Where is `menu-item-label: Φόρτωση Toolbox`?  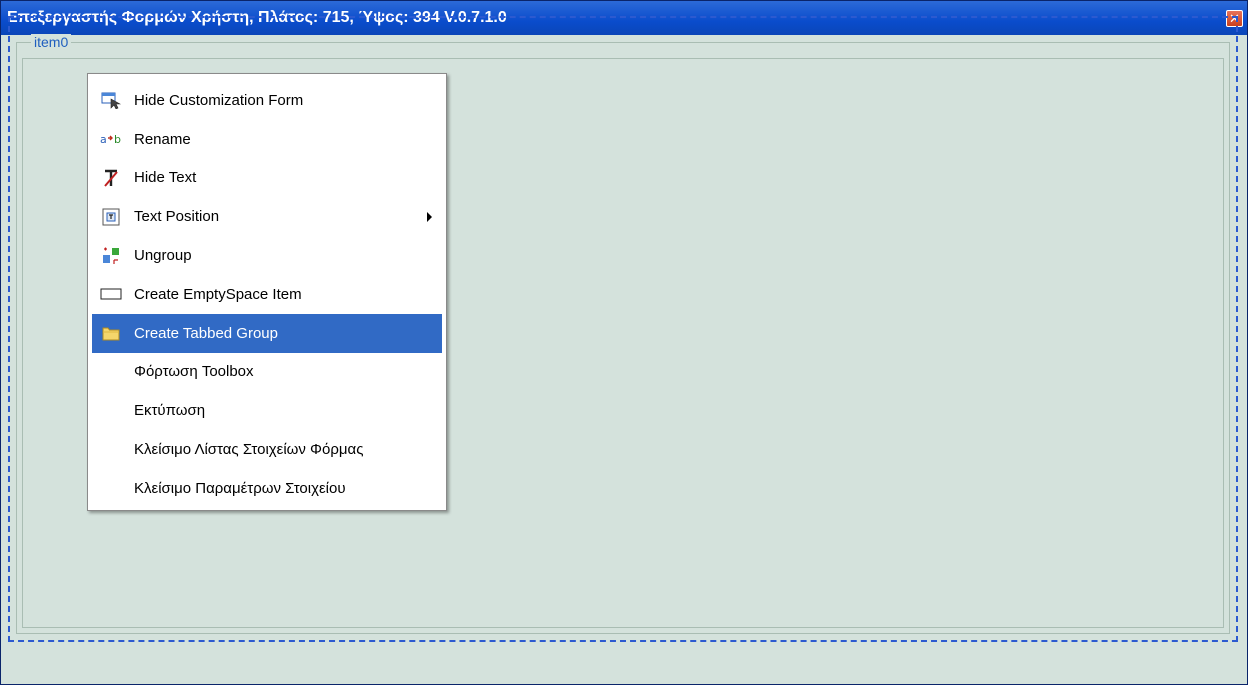
menu-item-label: Φόρτωση Toolbox is located at coordinates (194, 372).